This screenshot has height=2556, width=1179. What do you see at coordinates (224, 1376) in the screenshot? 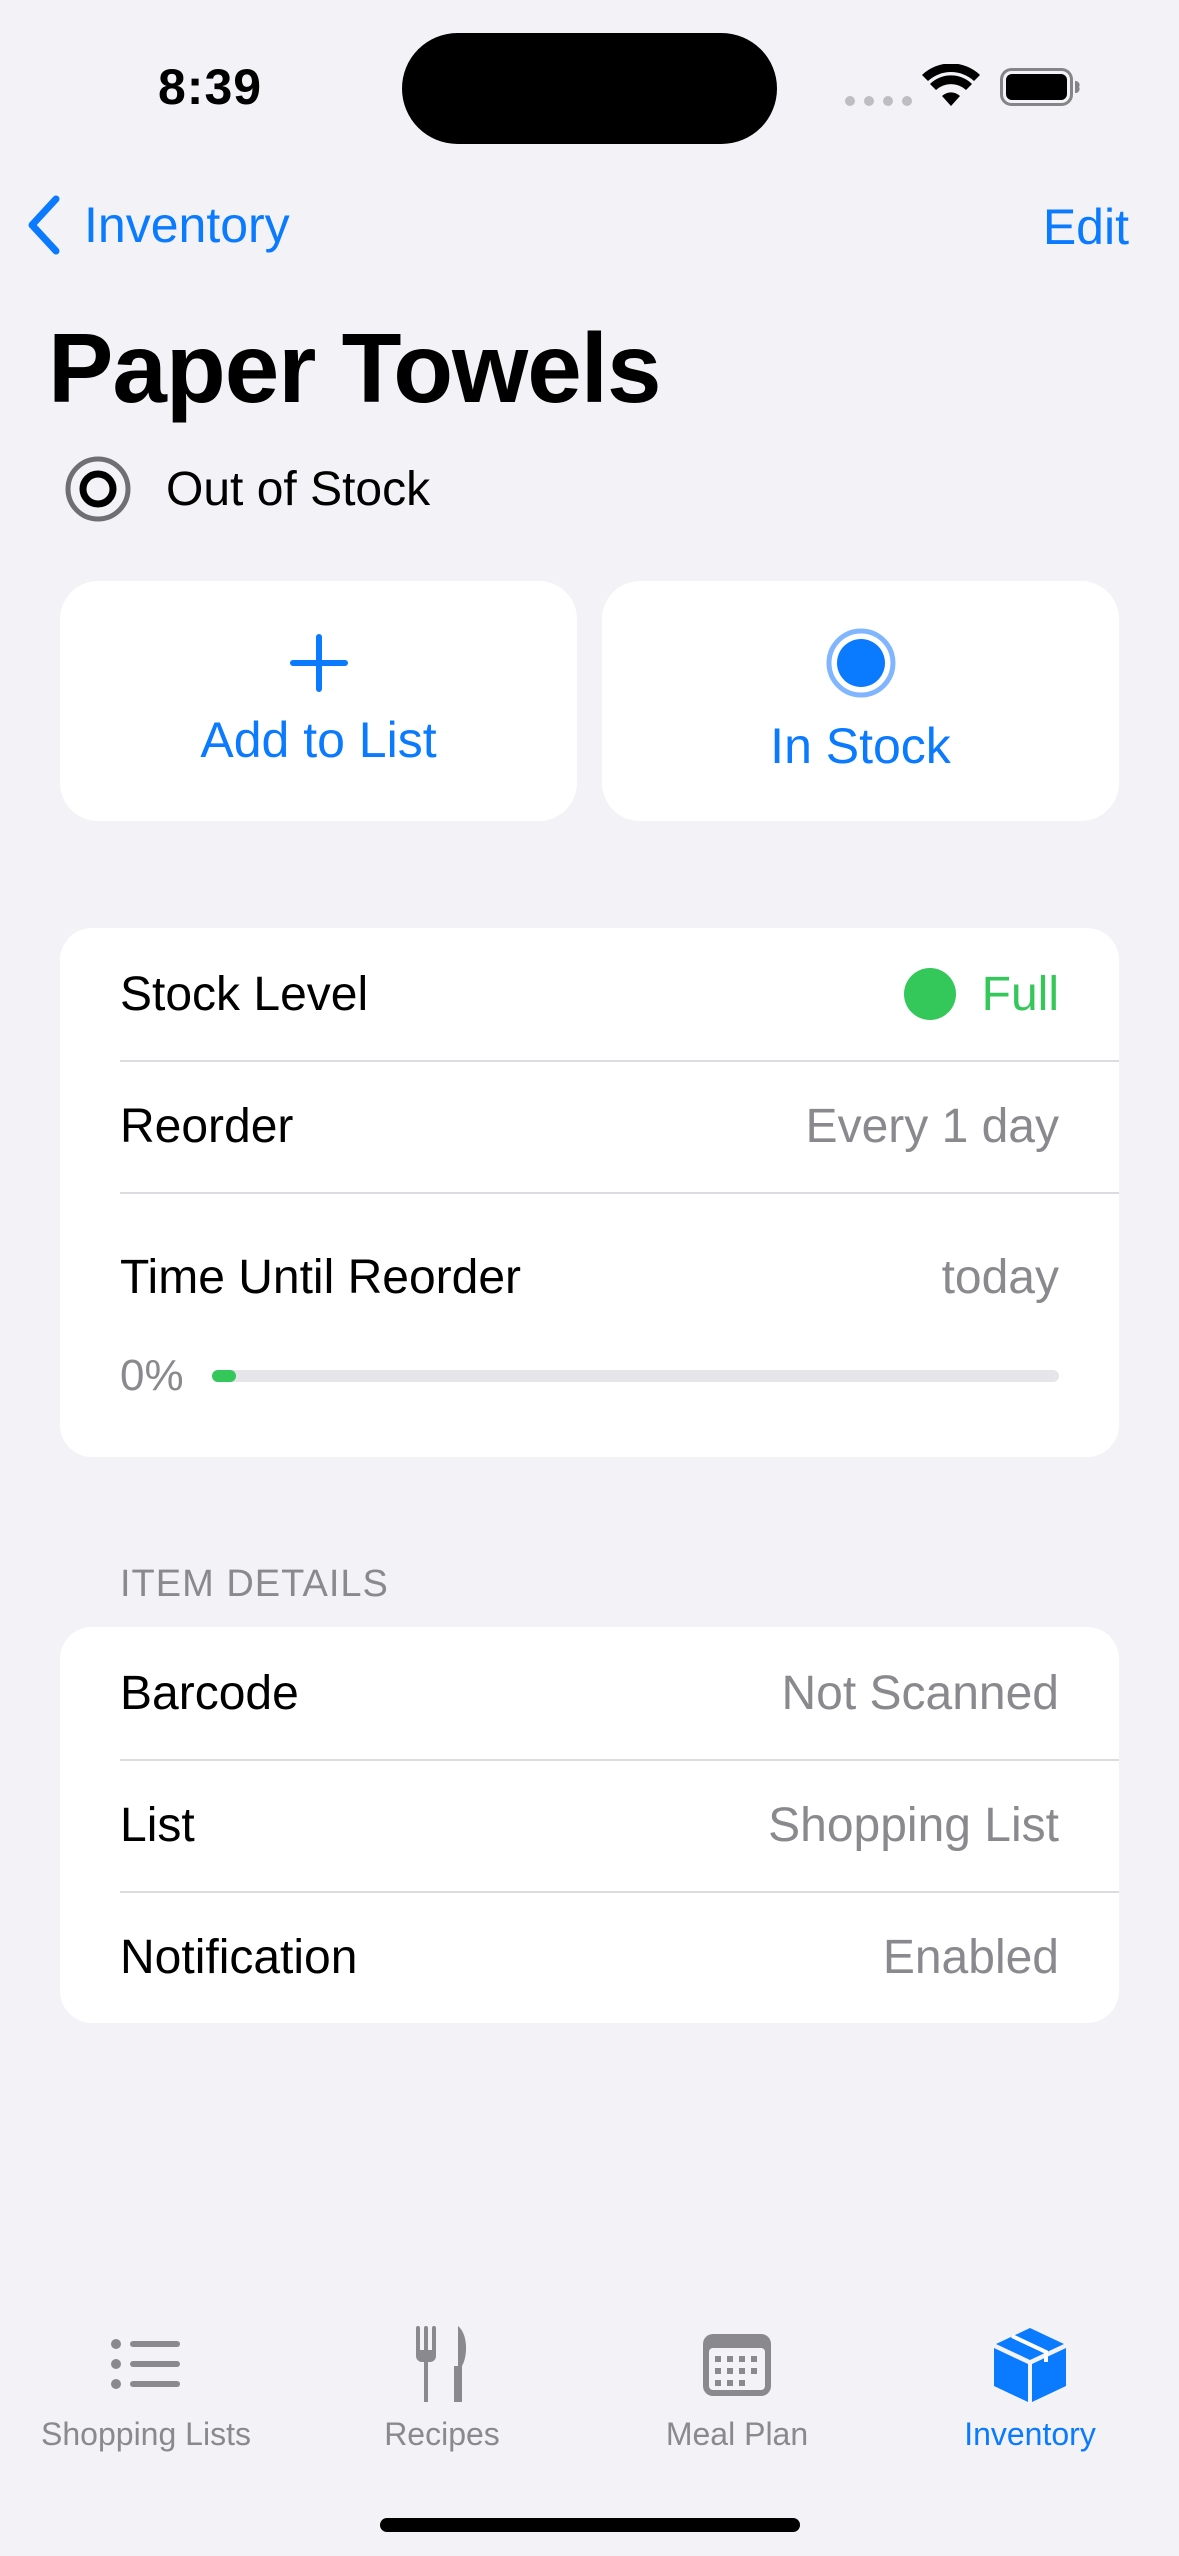
I see `progress-fill` at bounding box center [224, 1376].